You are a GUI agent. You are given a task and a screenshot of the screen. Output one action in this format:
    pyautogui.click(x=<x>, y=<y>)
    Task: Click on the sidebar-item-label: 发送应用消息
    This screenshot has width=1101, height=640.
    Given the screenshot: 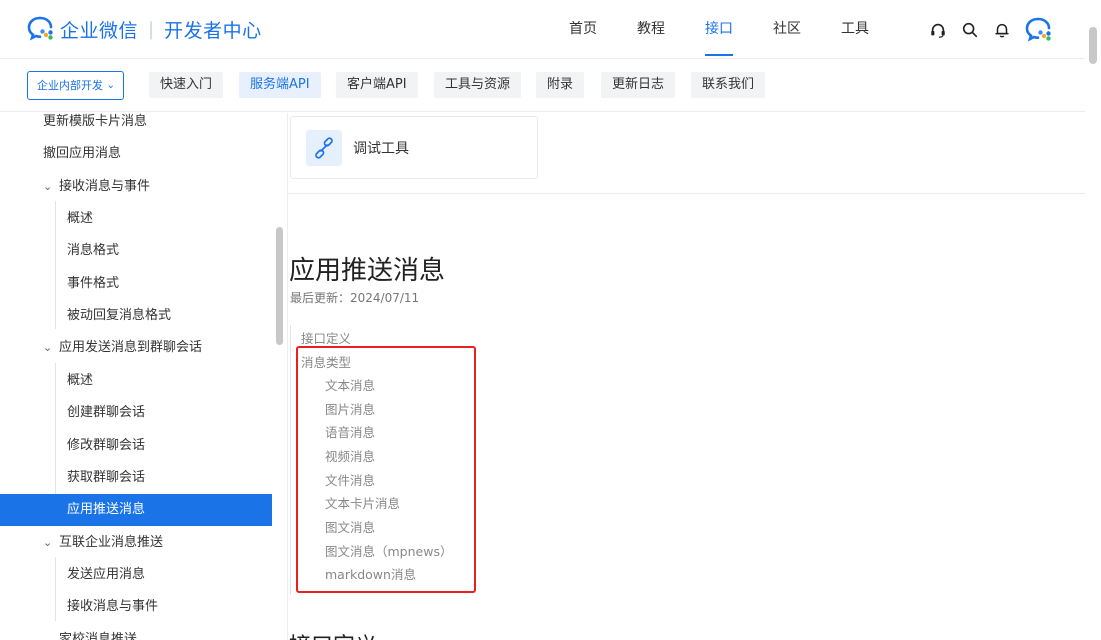 What is the action you would take?
    pyautogui.click(x=106, y=574)
    